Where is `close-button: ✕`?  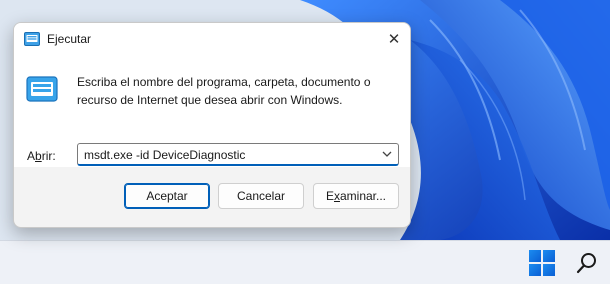 close-button: ✕ is located at coordinates (394, 39).